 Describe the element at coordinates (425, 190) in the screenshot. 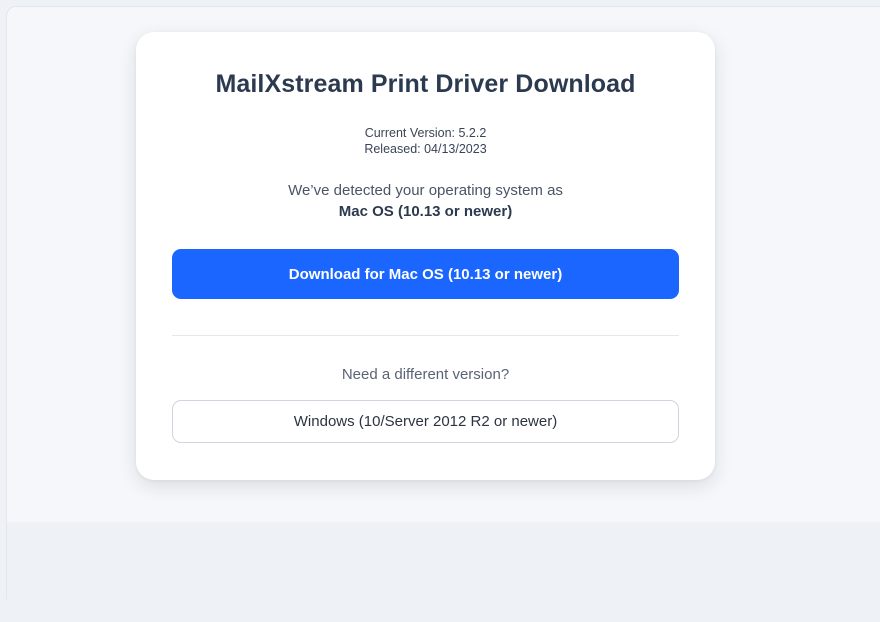

I see `detected-text: We’ve detected your operating system as` at that location.